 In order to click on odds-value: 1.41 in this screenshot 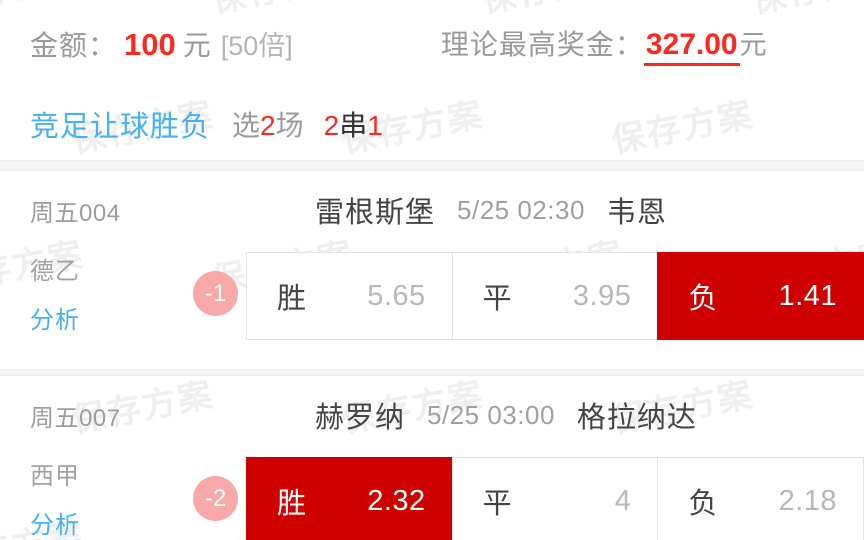, I will do `click(808, 295)`.